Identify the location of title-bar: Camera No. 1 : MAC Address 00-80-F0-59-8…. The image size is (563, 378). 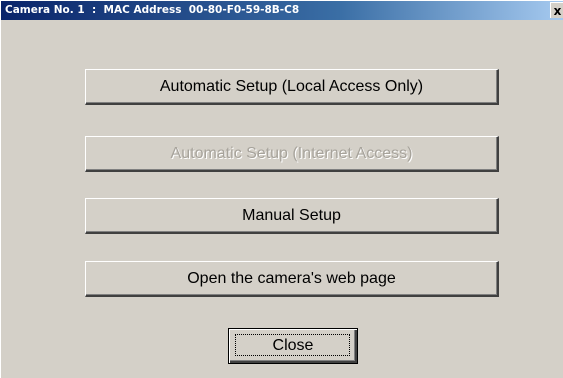
(282, 10).